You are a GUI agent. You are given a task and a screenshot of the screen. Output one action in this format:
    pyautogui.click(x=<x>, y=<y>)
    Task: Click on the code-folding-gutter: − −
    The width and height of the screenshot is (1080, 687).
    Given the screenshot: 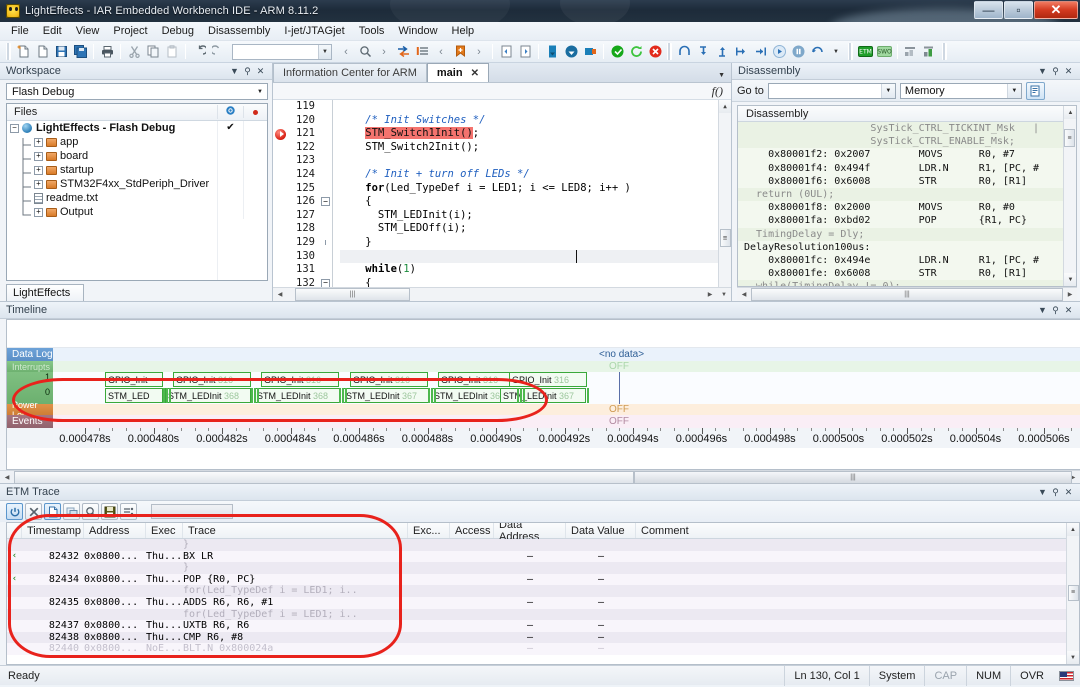 What is the action you would take?
    pyautogui.click(x=326, y=193)
    